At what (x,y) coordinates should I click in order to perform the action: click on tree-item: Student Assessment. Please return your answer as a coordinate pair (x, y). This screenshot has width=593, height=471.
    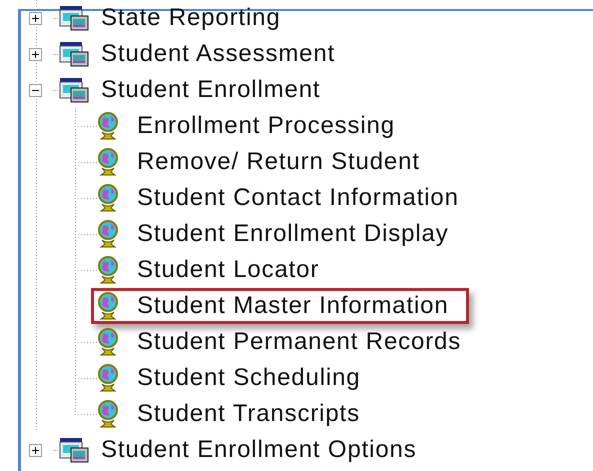
    Looking at the image, I should click on (218, 54).